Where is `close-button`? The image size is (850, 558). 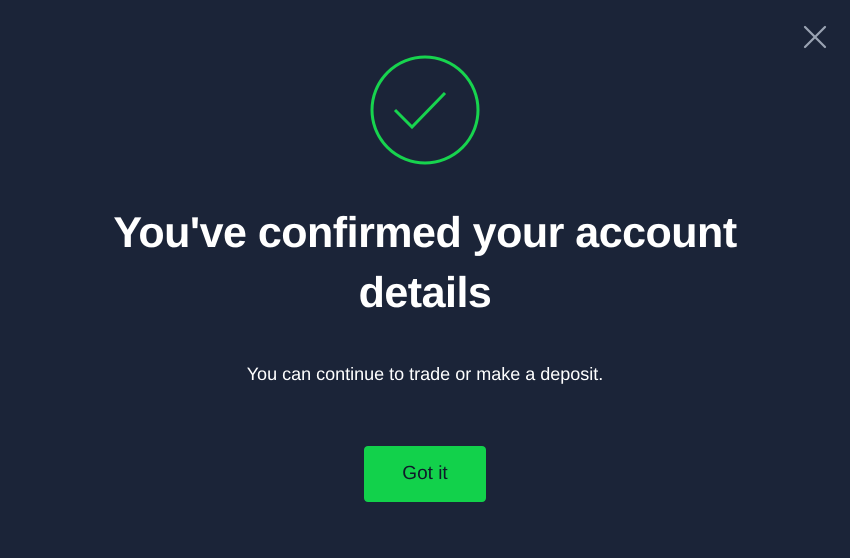
close-button is located at coordinates (815, 37).